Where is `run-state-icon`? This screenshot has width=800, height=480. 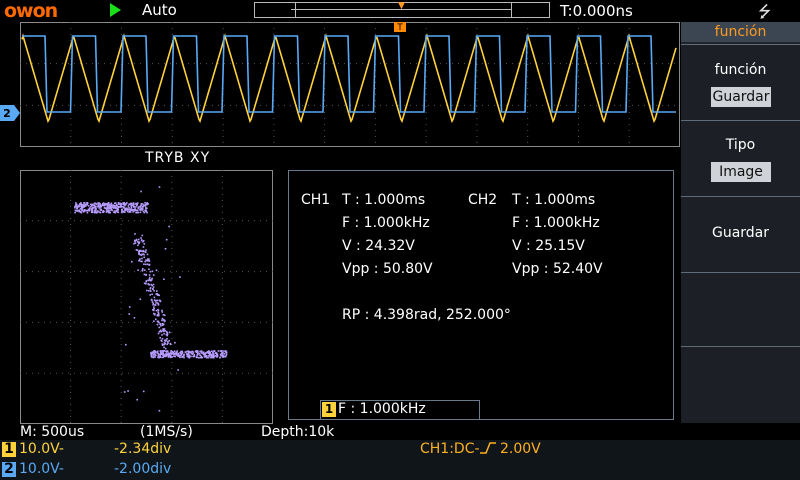 run-state-icon is located at coordinates (115, 10).